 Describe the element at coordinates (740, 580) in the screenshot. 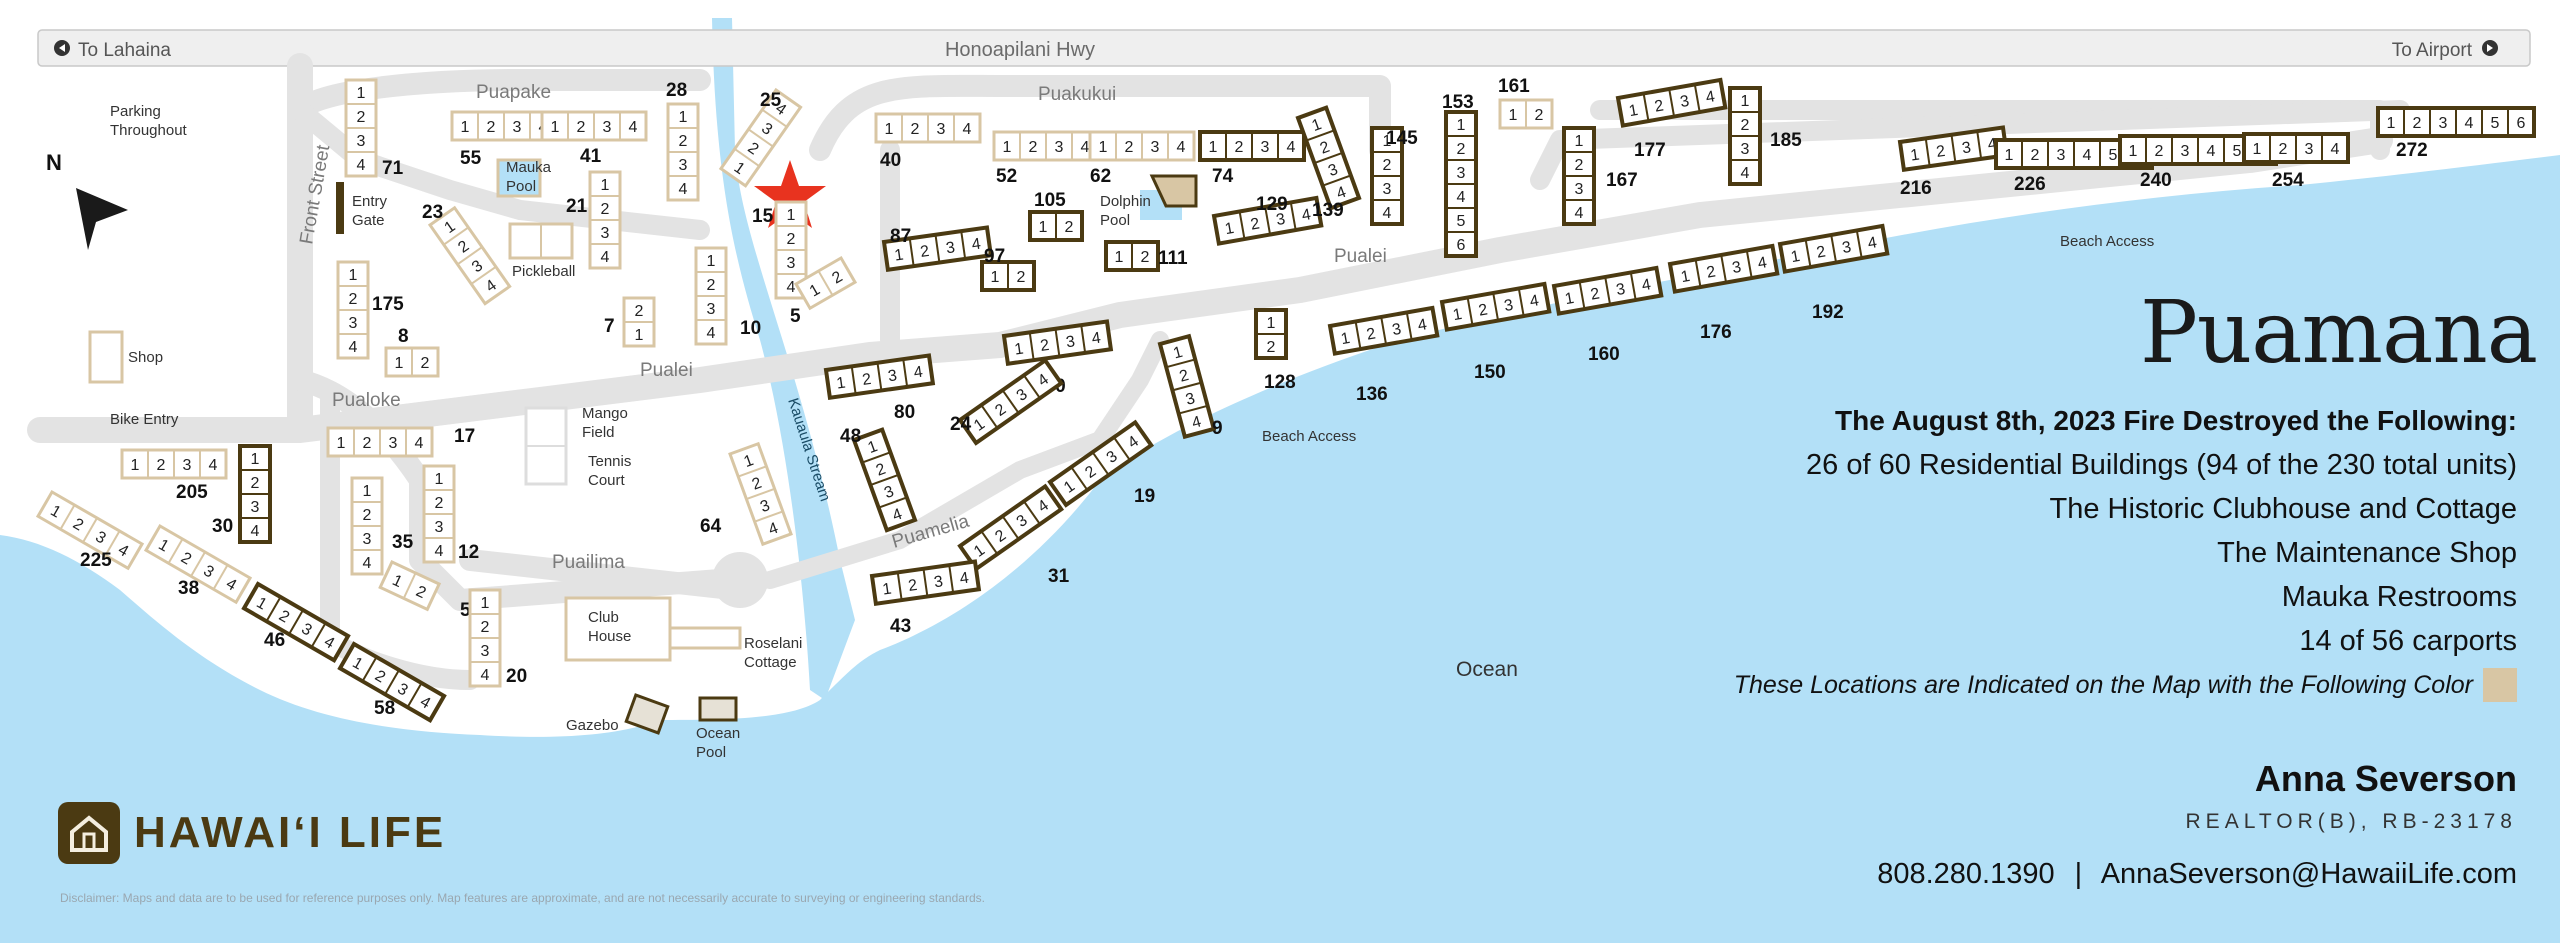

I see `cul-de-sac` at that location.